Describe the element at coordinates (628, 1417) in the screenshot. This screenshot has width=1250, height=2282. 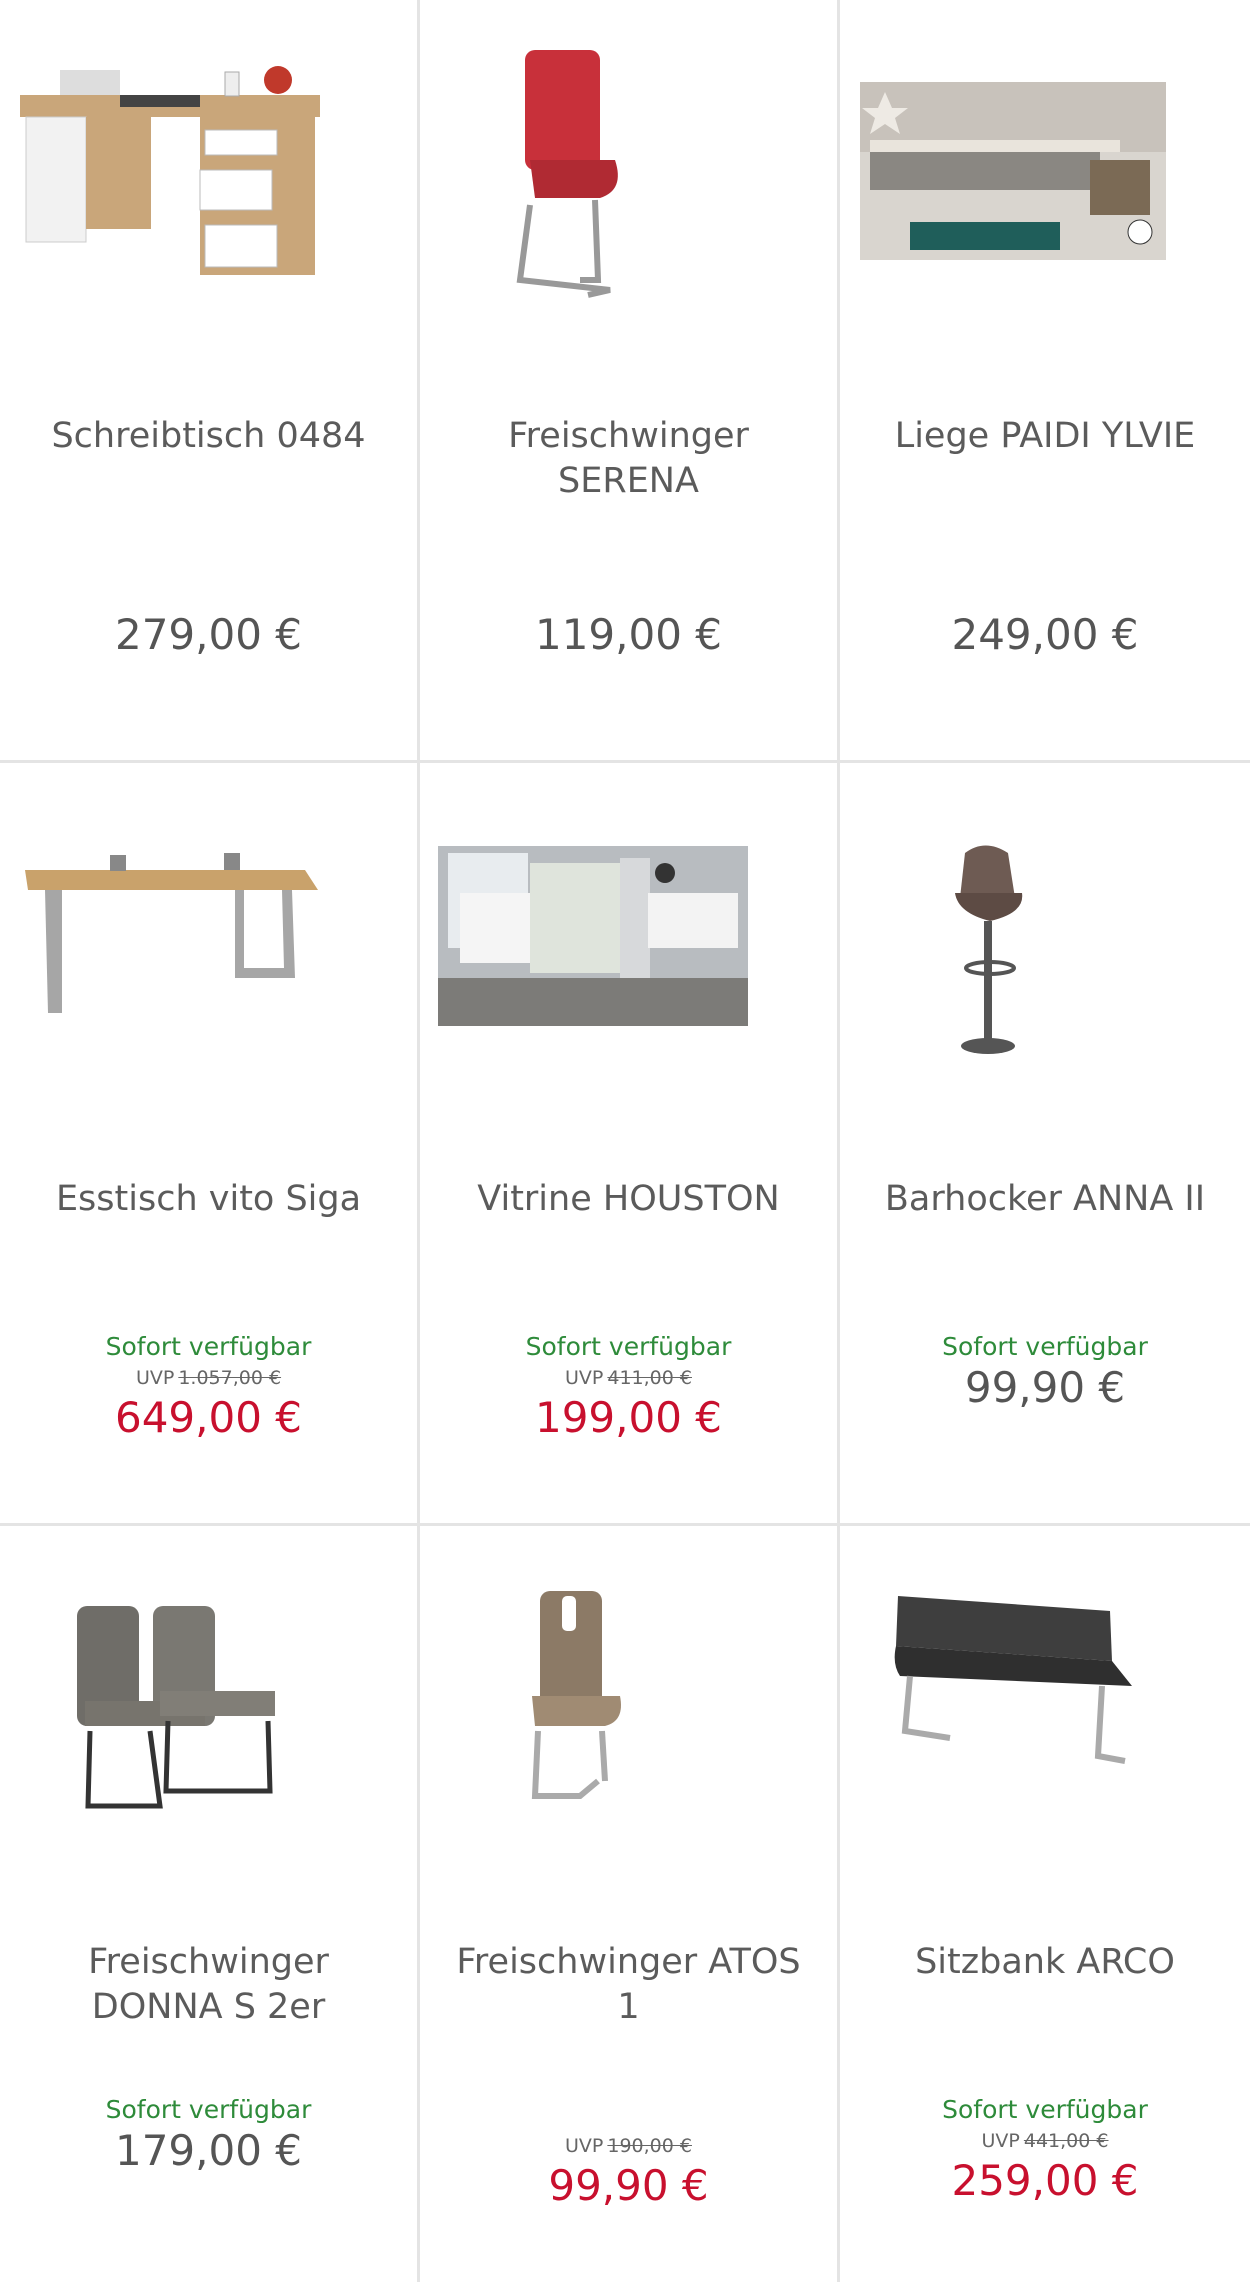
I see `sale-price: 199,00 €` at that location.